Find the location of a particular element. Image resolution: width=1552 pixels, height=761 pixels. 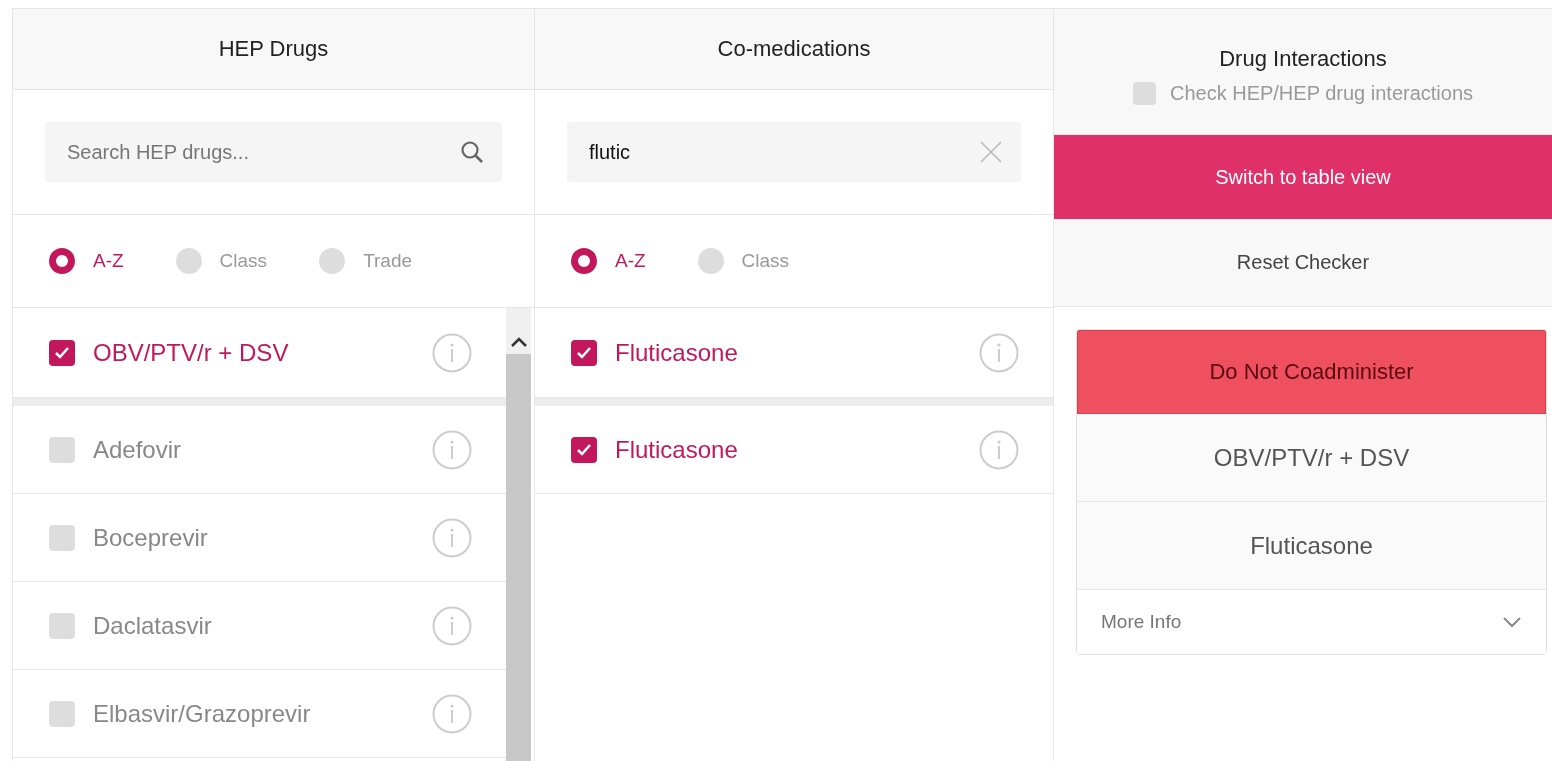

column-title: Co-medications is located at coordinates (794, 49).